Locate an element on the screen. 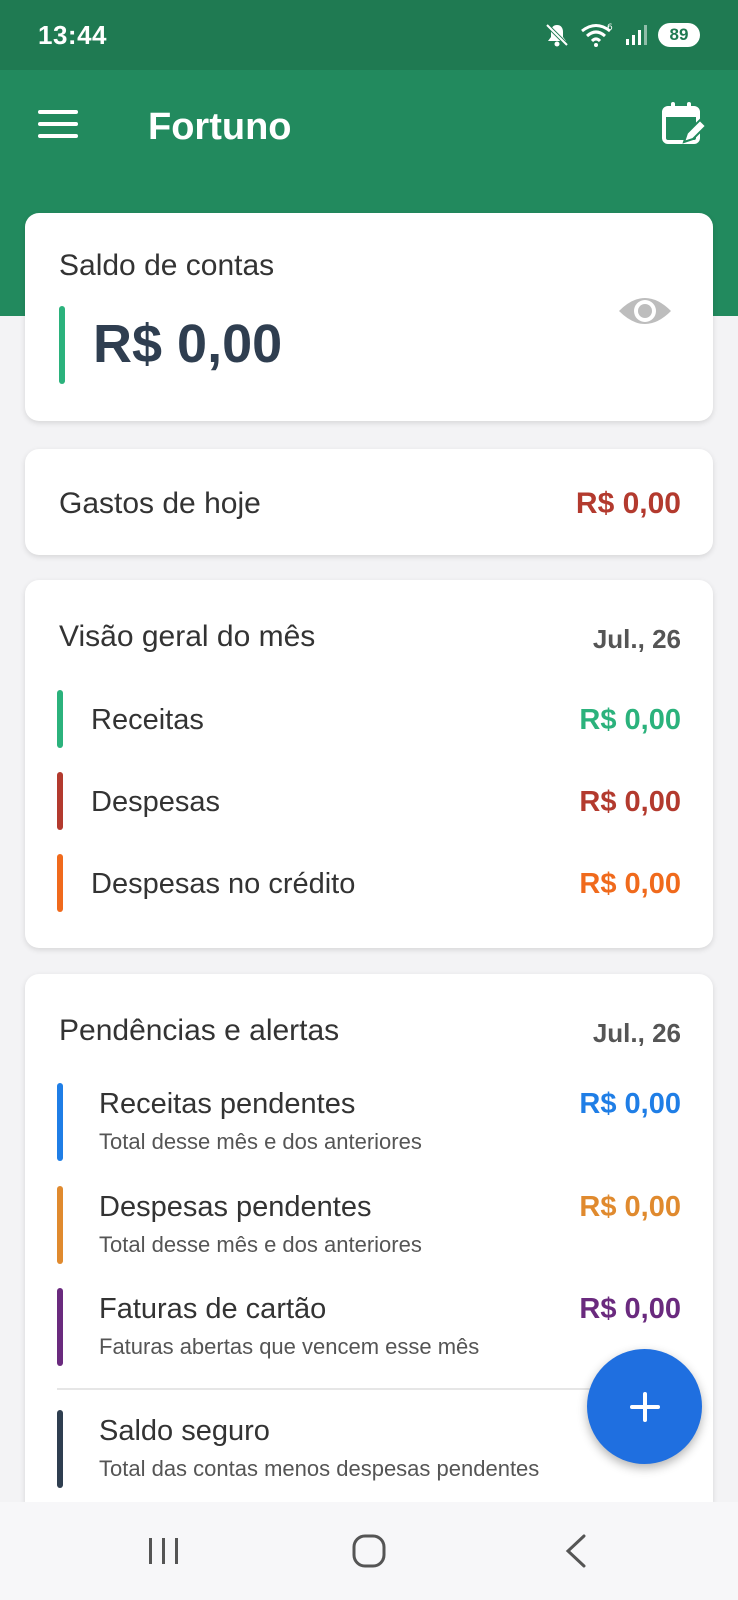 This screenshot has height=1600, width=738. balance-card: Saldo de contas R$ 0,00 is located at coordinates (369, 317).